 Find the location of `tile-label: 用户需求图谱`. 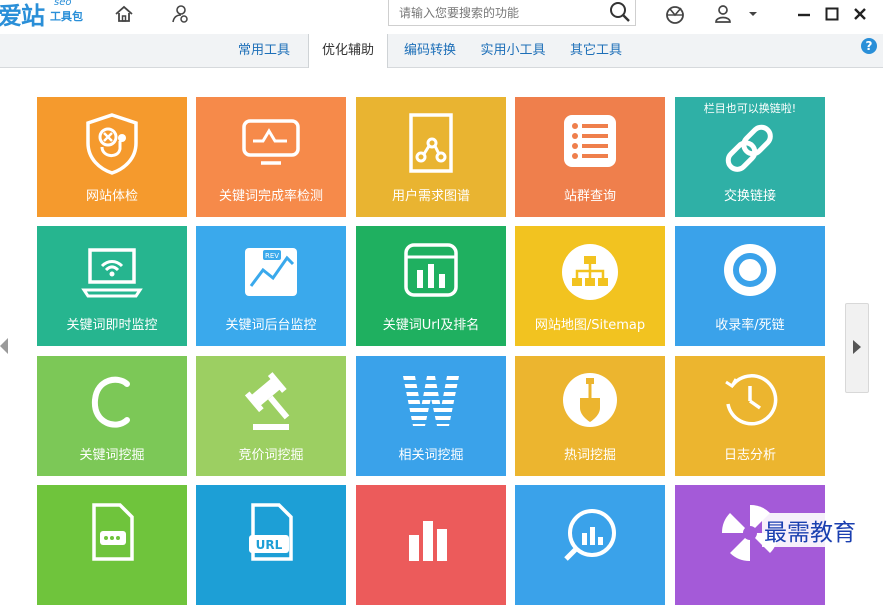

tile-label: 用户需求图谱 is located at coordinates (430, 196).